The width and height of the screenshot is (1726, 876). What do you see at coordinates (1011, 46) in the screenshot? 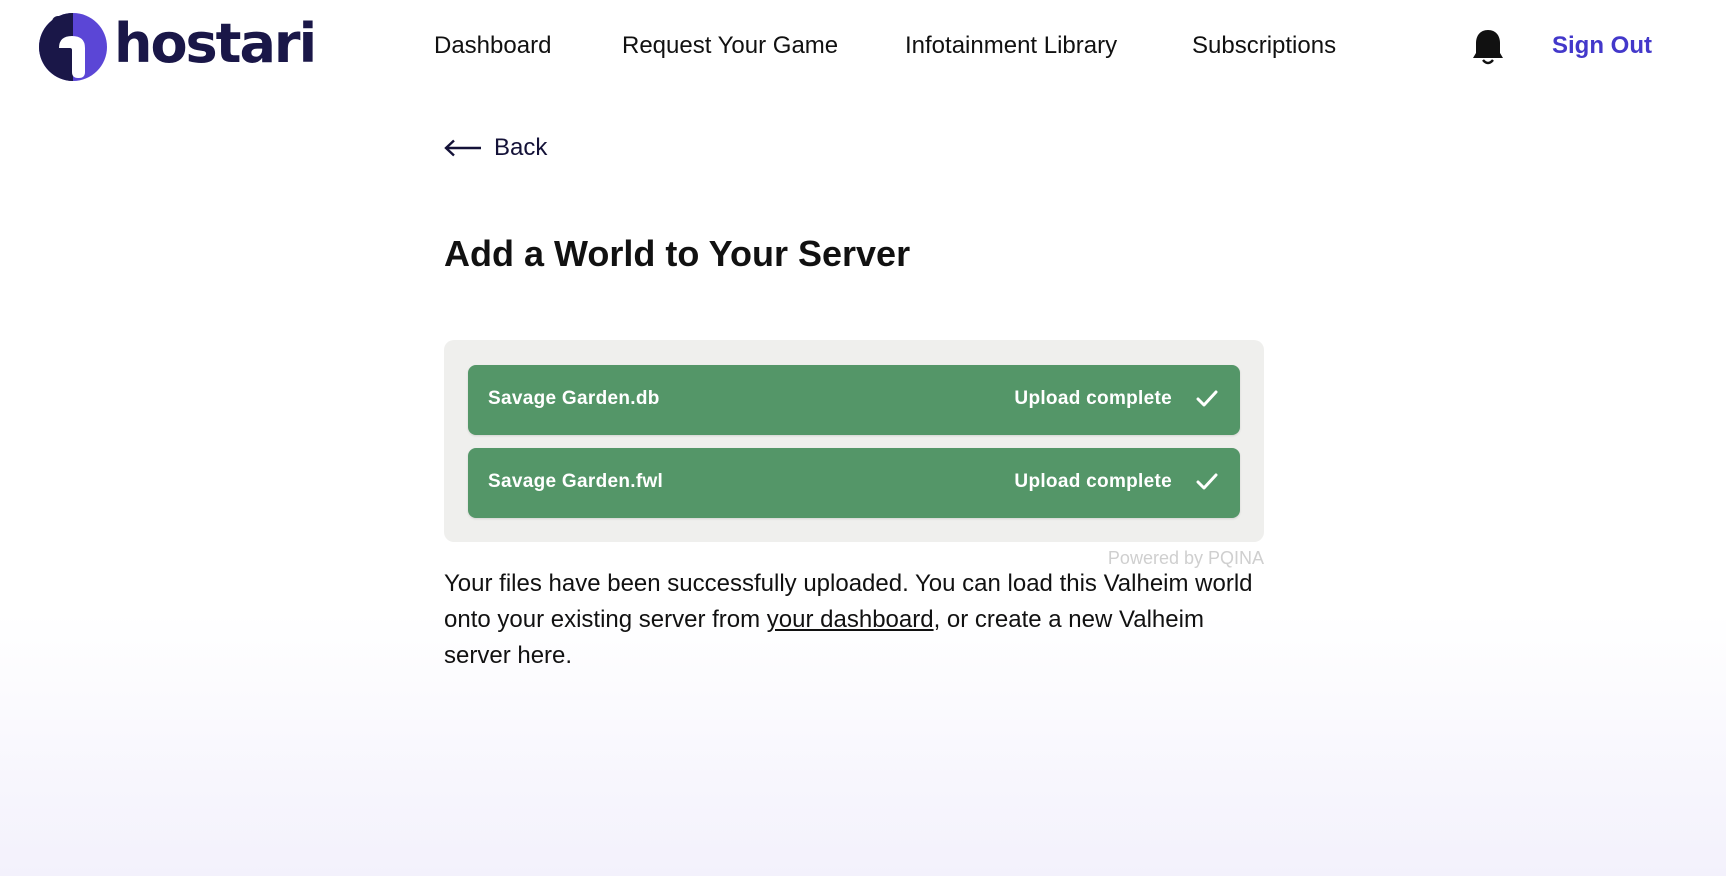
I see `nav-infotainment-library: Infotainment Library` at bounding box center [1011, 46].